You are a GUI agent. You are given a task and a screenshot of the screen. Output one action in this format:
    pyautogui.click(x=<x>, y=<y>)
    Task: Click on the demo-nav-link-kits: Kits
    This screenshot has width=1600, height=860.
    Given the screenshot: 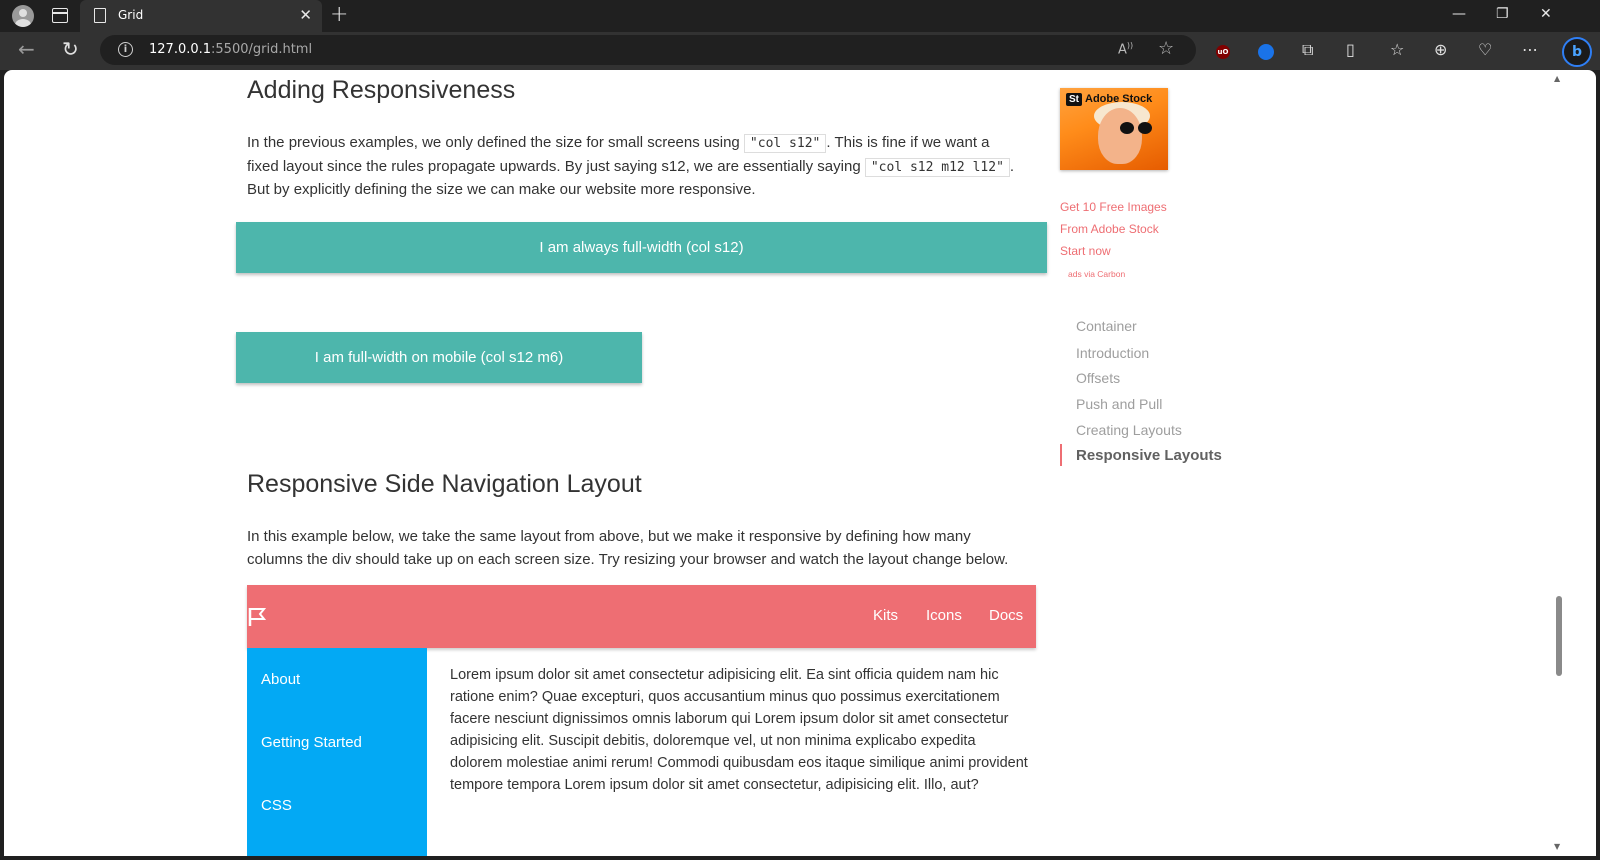 What is the action you would take?
    pyautogui.click(x=885, y=615)
    